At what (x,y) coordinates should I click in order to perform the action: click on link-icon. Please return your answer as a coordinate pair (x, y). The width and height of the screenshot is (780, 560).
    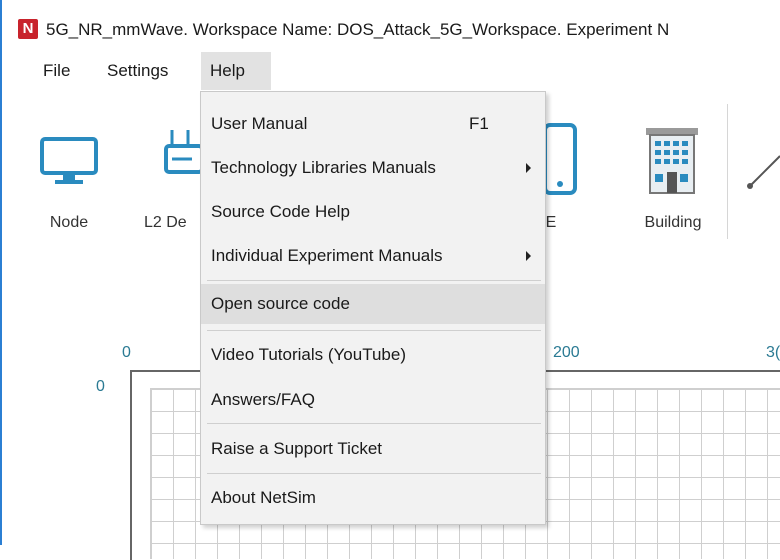
    Looking at the image, I should click on (763, 170).